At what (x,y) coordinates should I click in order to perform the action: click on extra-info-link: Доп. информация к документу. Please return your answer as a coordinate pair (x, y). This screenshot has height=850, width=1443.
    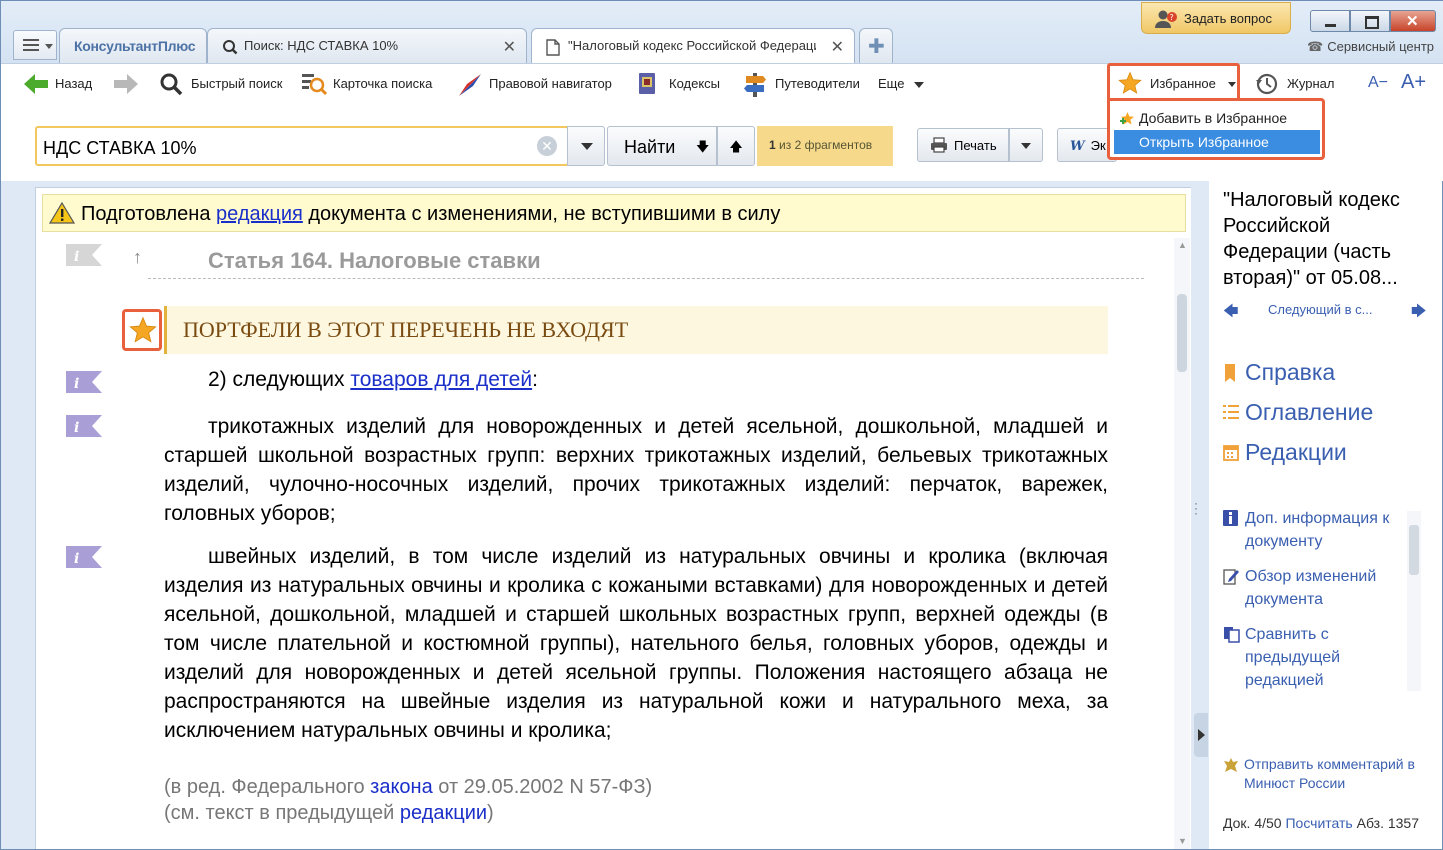
    Looking at the image, I should click on (1321, 530).